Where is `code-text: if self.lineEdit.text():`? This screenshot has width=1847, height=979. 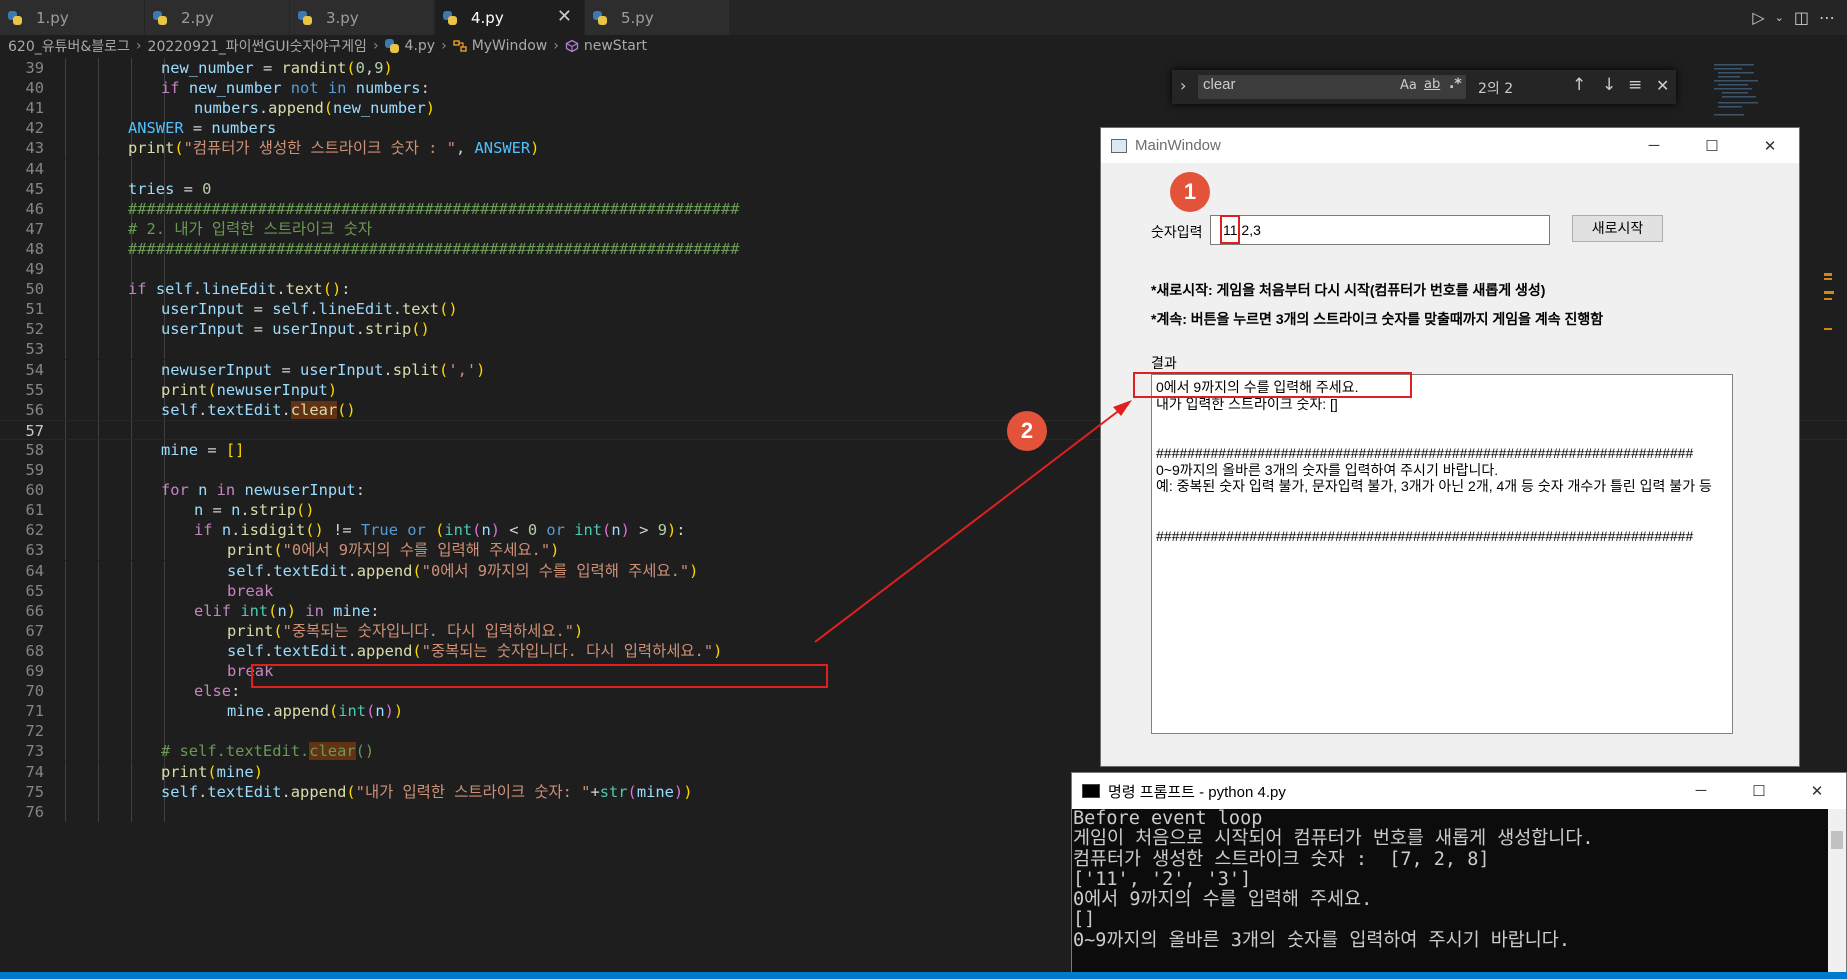 code-text: if self.lineEdit.text(): is located at coordinates (239, 289).